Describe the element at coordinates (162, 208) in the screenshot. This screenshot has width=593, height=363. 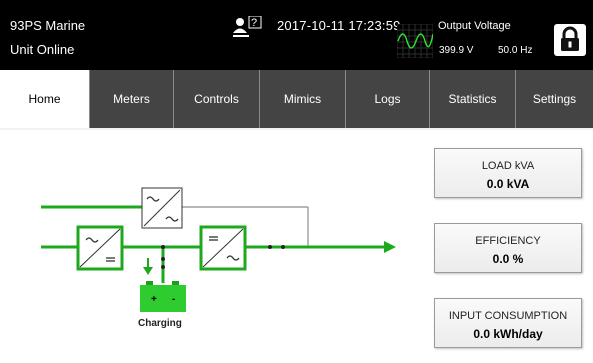
I see `bypass-switch-icon` at that location.